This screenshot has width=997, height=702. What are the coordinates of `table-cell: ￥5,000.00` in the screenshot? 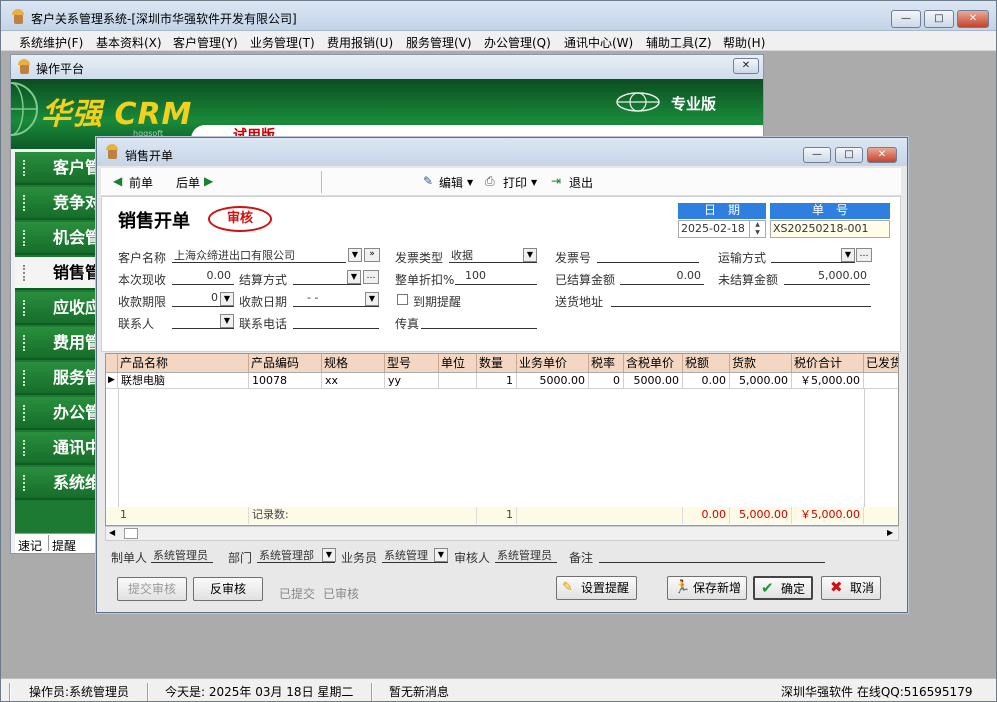 It's located at (828, 381).